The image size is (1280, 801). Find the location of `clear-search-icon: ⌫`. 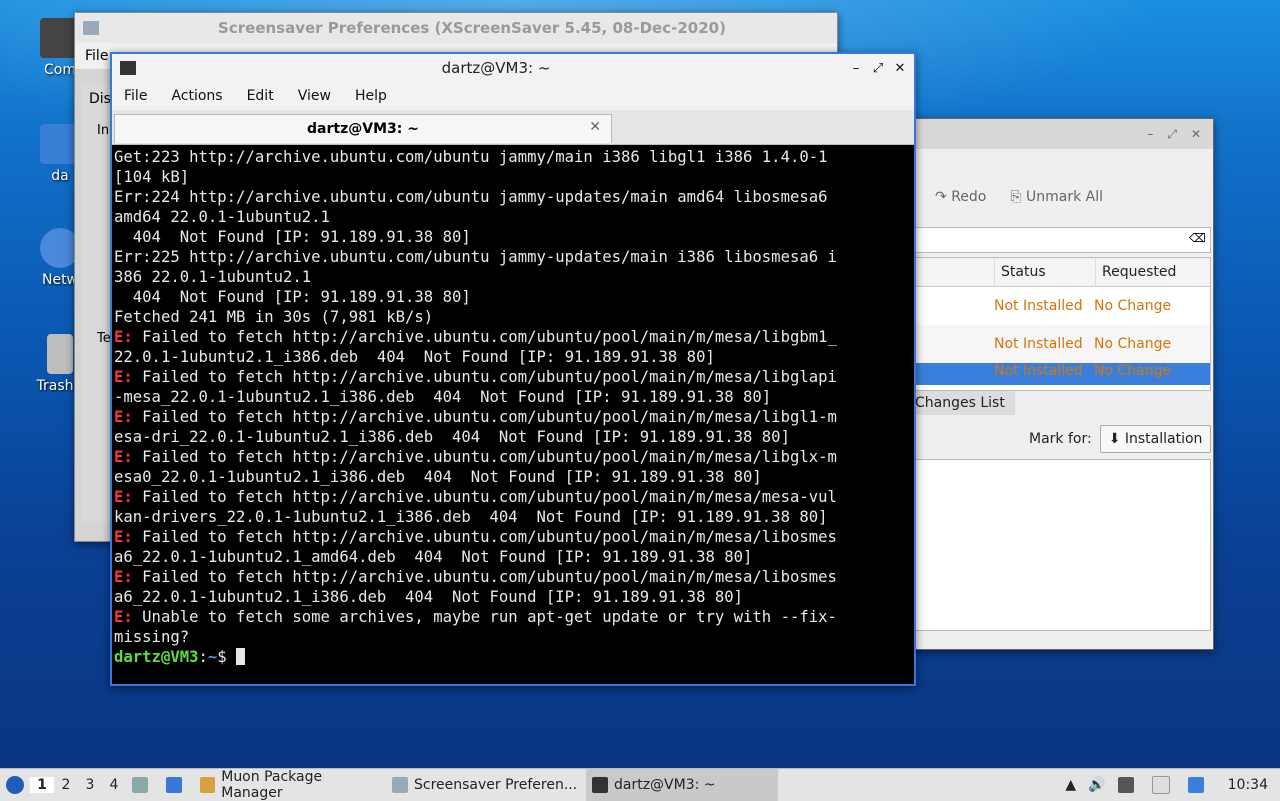

clear-search-icon: ⌫ is located at coordinates (1197, 238).